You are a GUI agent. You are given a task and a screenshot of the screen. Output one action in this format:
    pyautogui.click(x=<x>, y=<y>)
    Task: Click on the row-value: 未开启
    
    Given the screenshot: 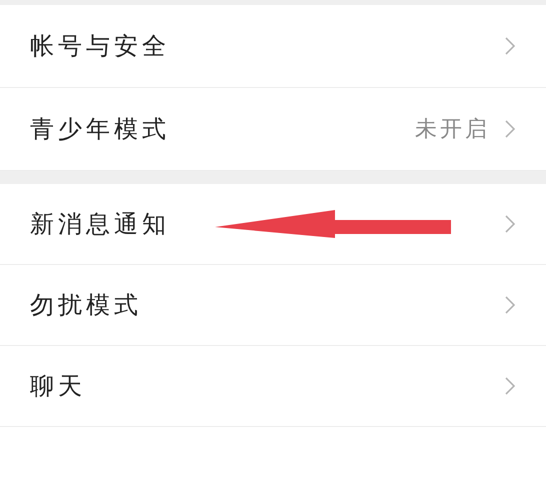 What is the action you would take?
    pyautogui.click(x=452, y=130)
    